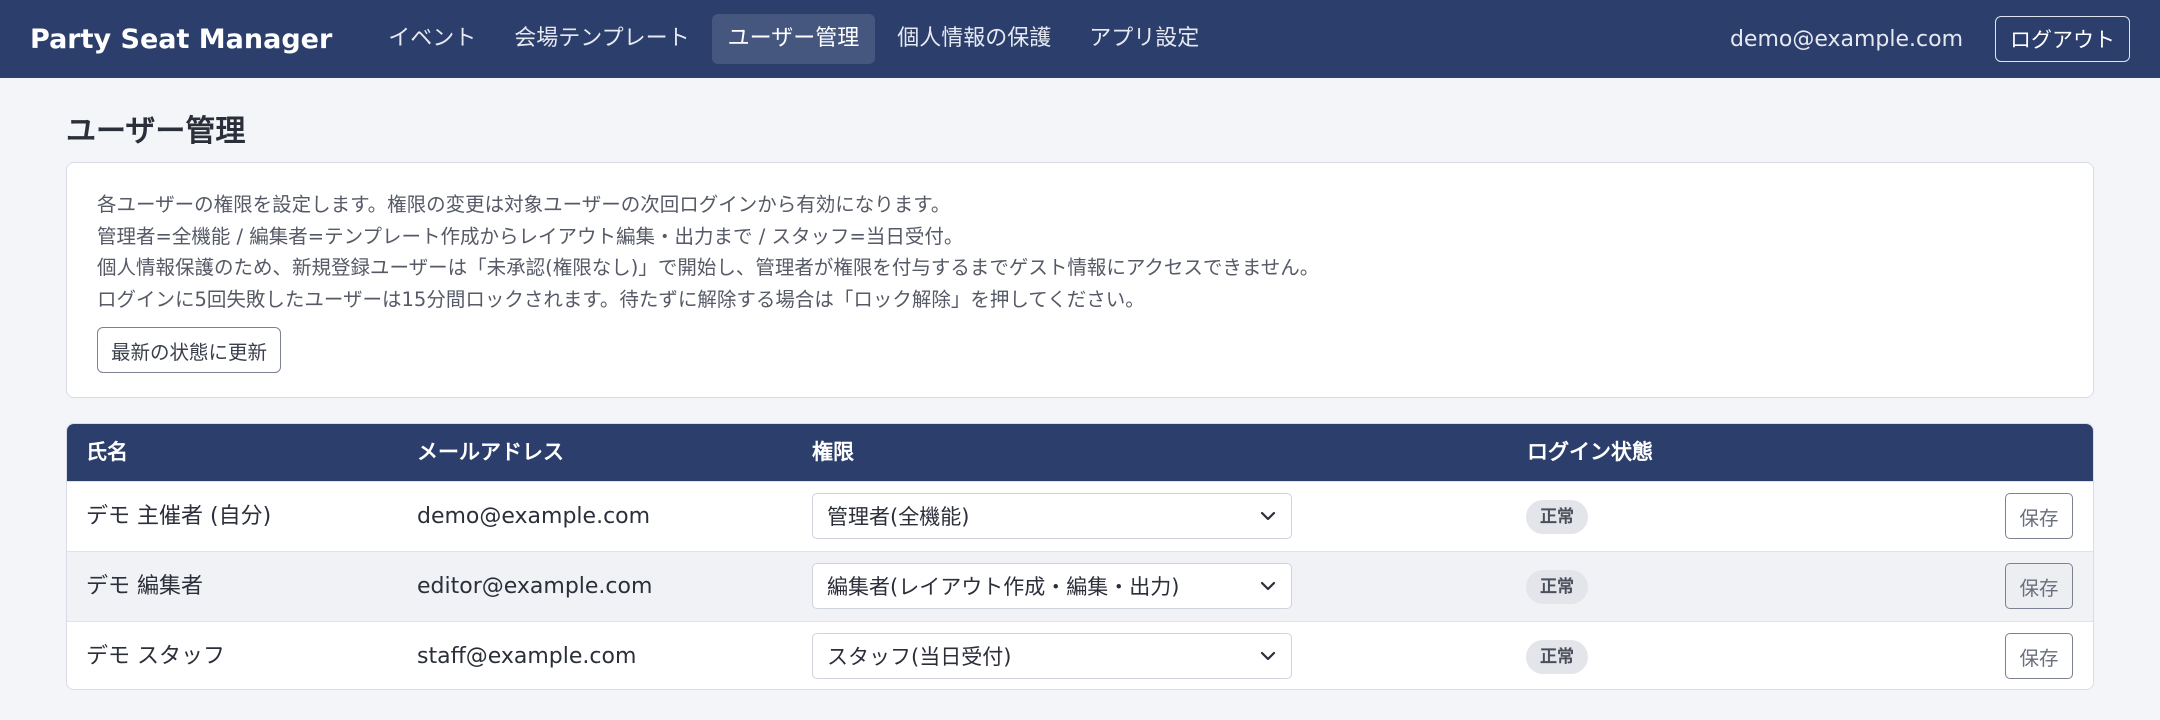 Image resolution: width=2160 pixels, height=720 pixels. I want to click on table-header: 氏名 メールアドレス 権限 ログイン状態, so click(1080, 452).